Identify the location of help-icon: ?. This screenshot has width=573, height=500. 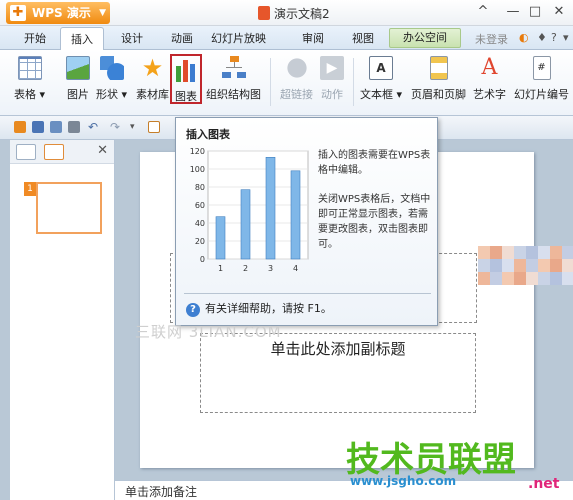
(554, 37).